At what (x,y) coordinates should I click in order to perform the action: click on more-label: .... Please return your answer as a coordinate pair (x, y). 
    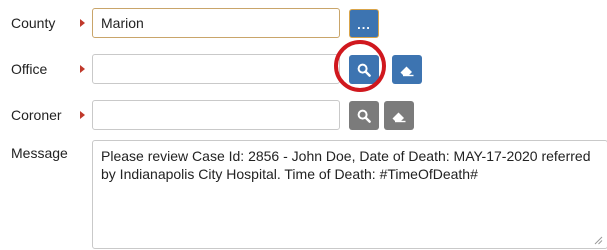
    Looking at the image, I should click on (364, 24).